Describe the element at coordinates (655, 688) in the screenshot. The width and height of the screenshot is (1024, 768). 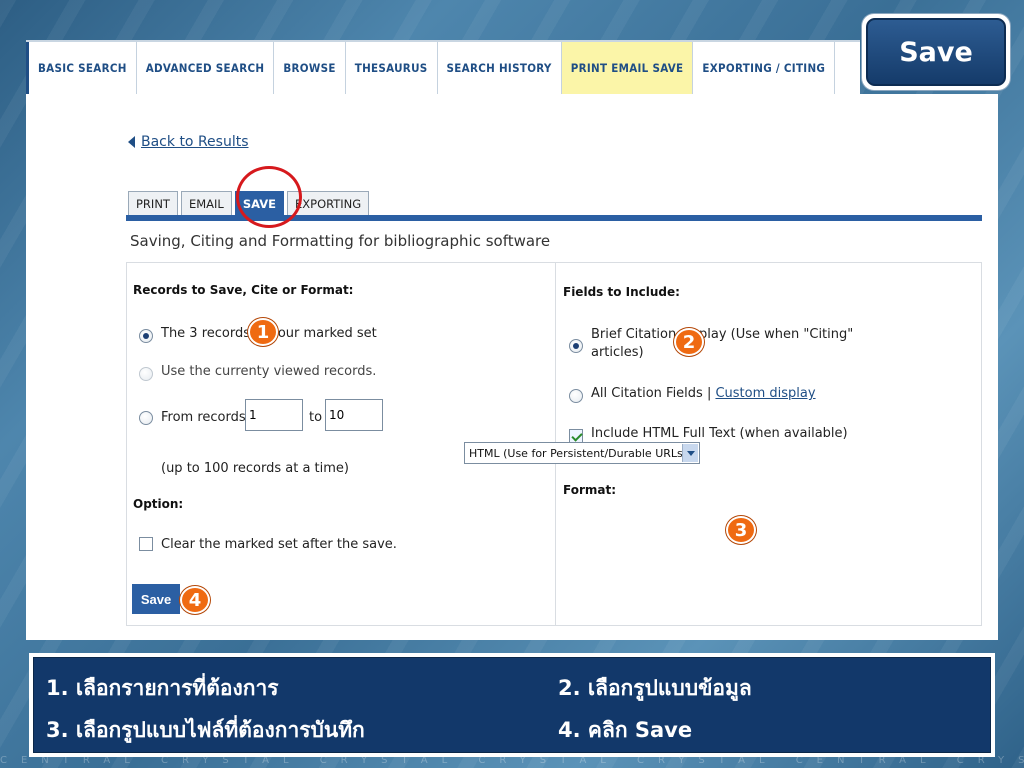
I see `caption-step-2: 2. เลือกรูปแบบข้อมูล` at that location.